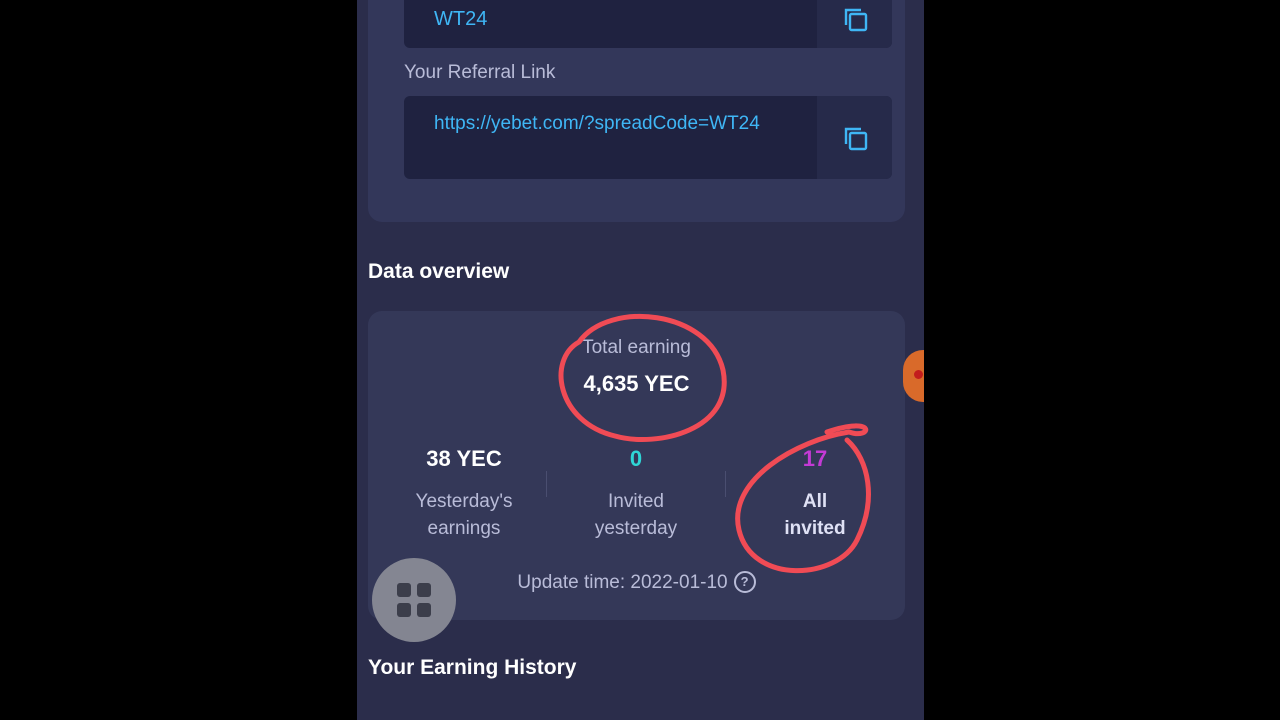  Describe the element at coordinates (439, 271) in the screenshot. I see `data-overview-title: Data overview` at that location.